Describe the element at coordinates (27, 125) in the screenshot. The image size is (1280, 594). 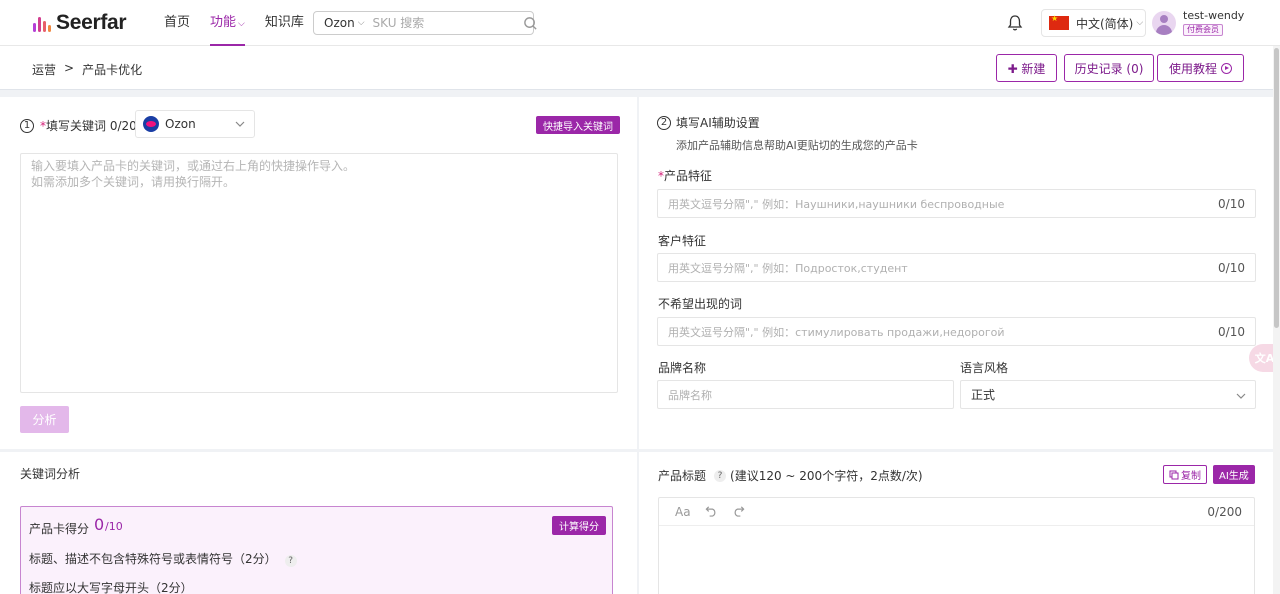
I see `step-number: 1` at that location.